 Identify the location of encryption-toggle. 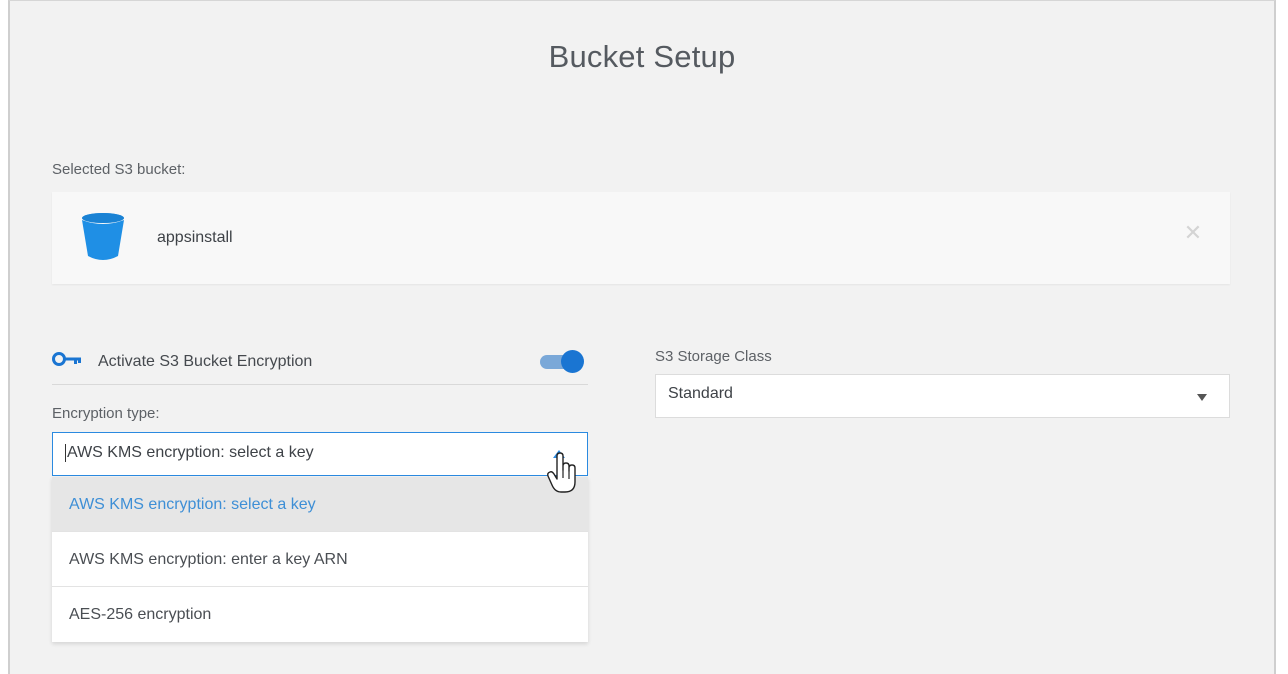
(561, 361).